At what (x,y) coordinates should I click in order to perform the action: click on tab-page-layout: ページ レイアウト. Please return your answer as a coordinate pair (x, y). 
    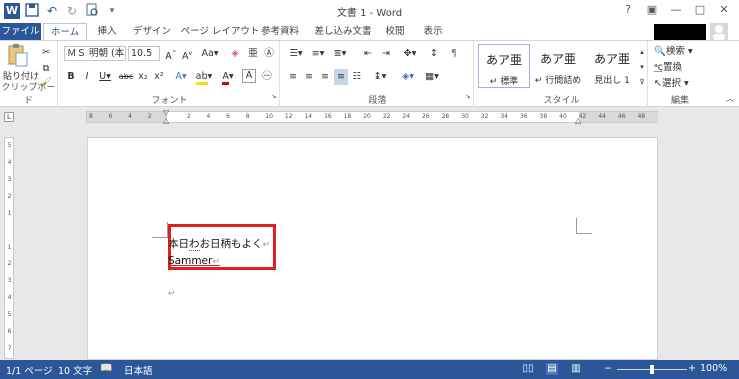
    Looking at the image, I should click on (220, 31).